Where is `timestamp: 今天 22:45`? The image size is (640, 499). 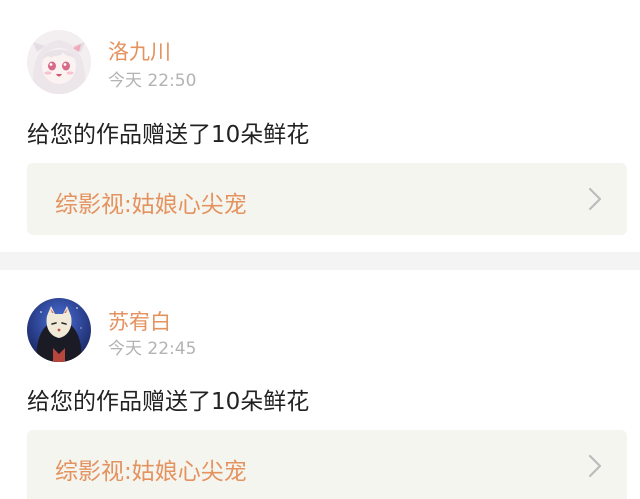 timestamp: 今天 22:45 is located at coordinates (152, 349).